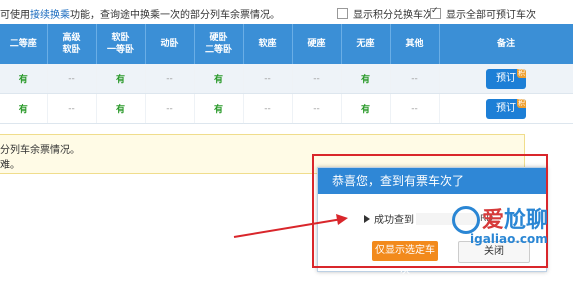 The image size is (573, 281). I want to click on all-bookable-checkbox, so click(435, 12).